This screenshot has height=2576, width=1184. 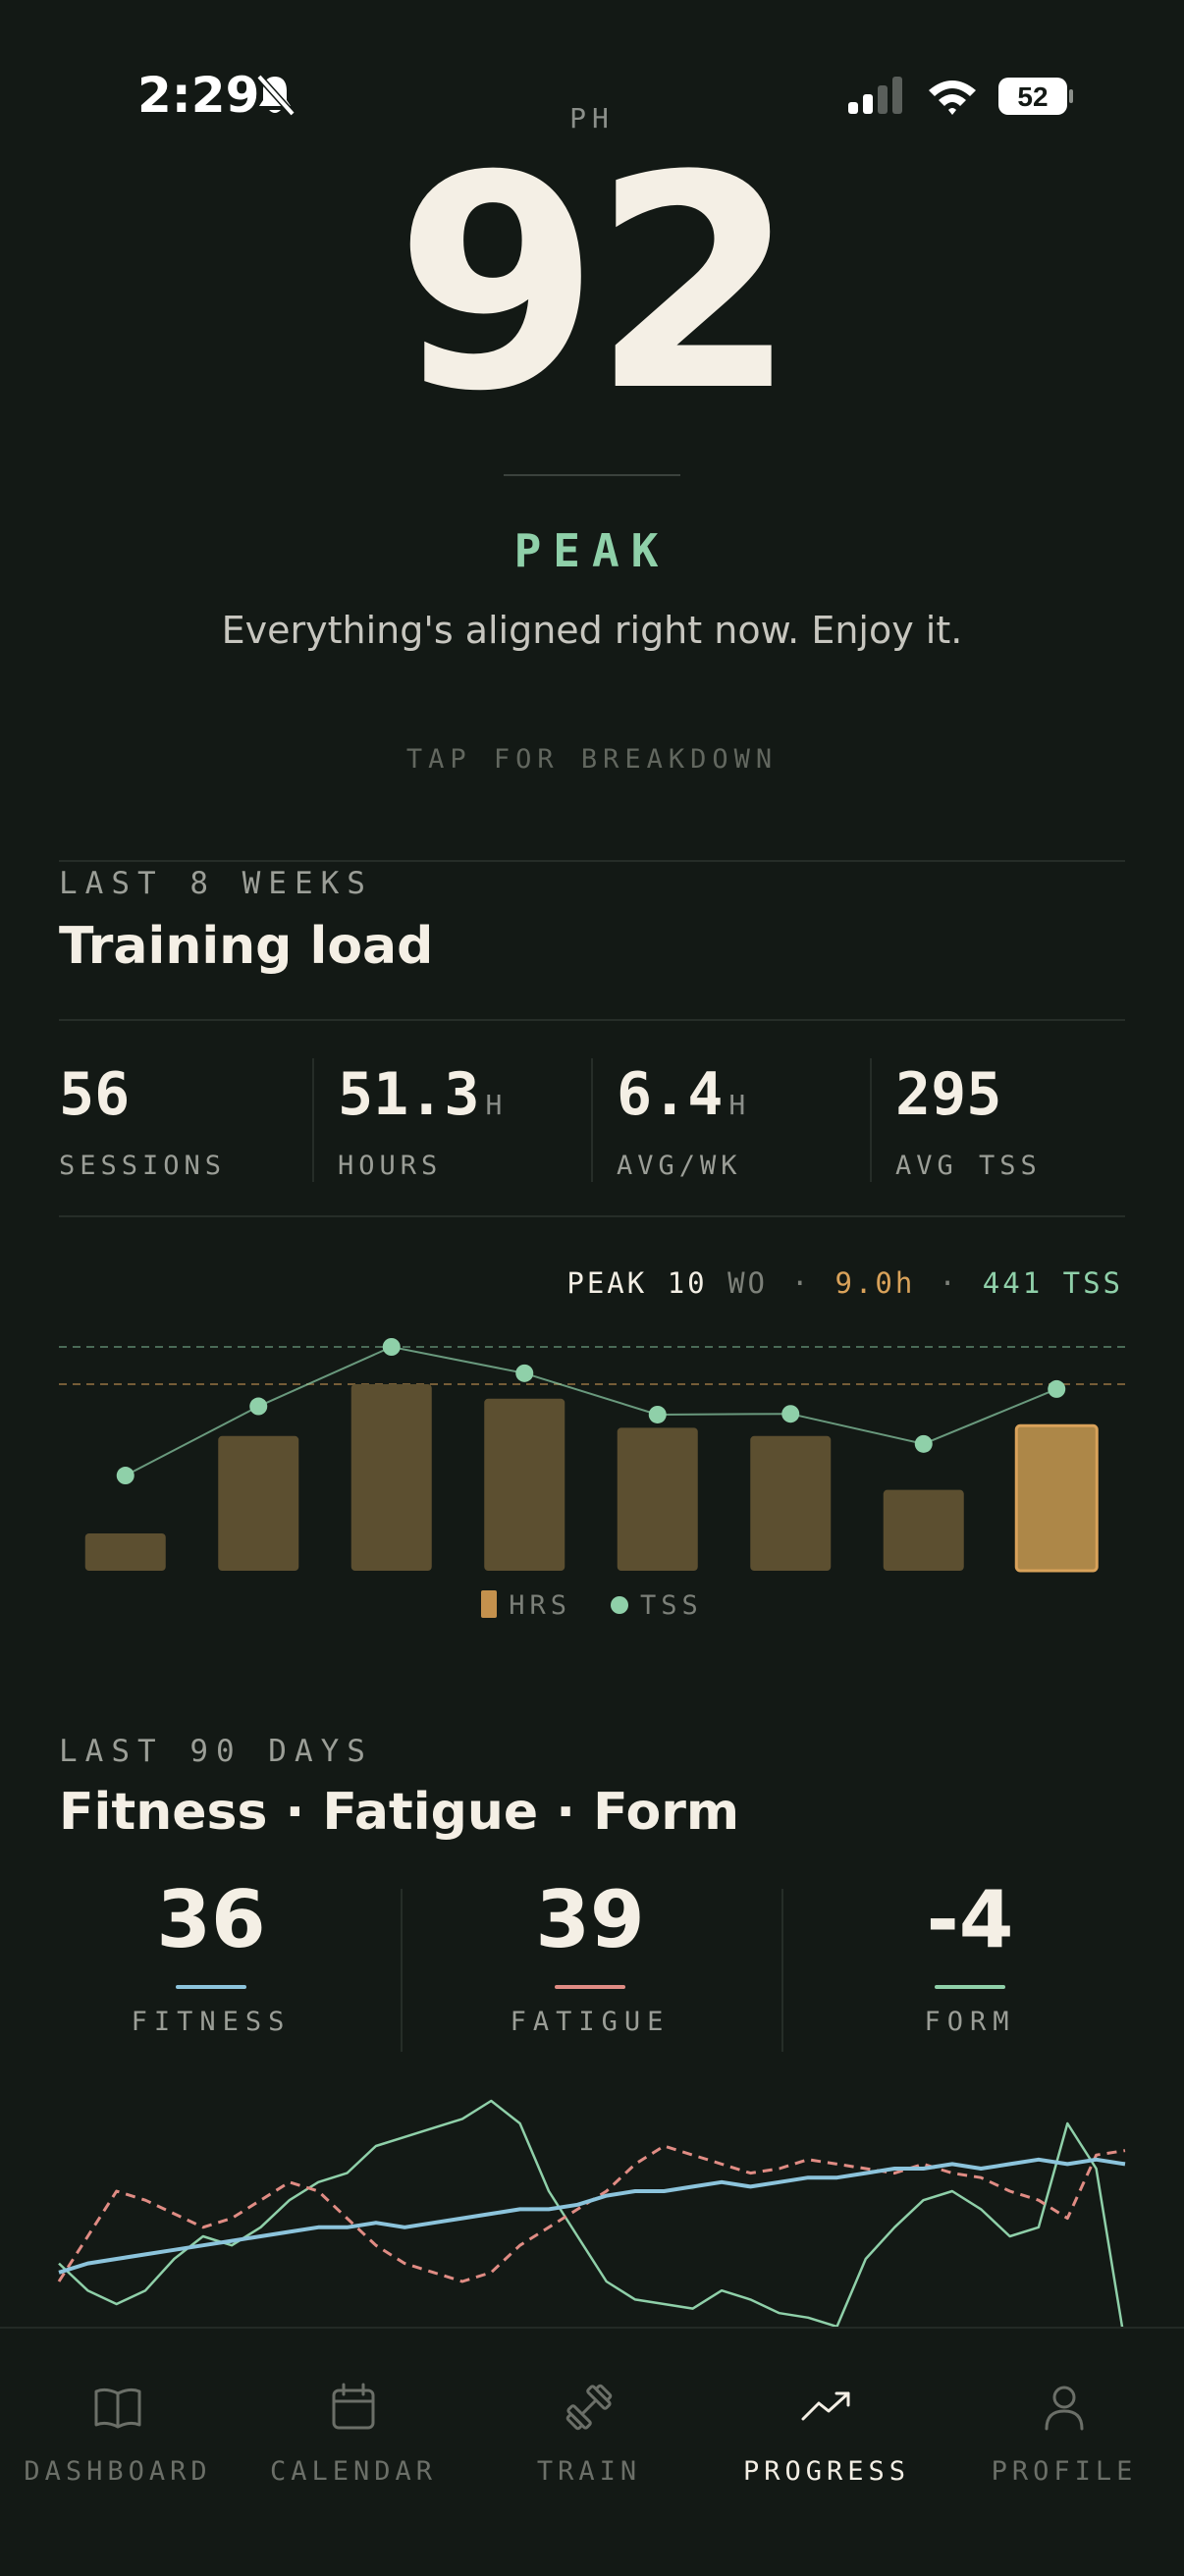 What do you see at coordinates (875, 1283) in the screenshot?
I see `peak-hours: 9.0h` at bounding box center [875, 1283].